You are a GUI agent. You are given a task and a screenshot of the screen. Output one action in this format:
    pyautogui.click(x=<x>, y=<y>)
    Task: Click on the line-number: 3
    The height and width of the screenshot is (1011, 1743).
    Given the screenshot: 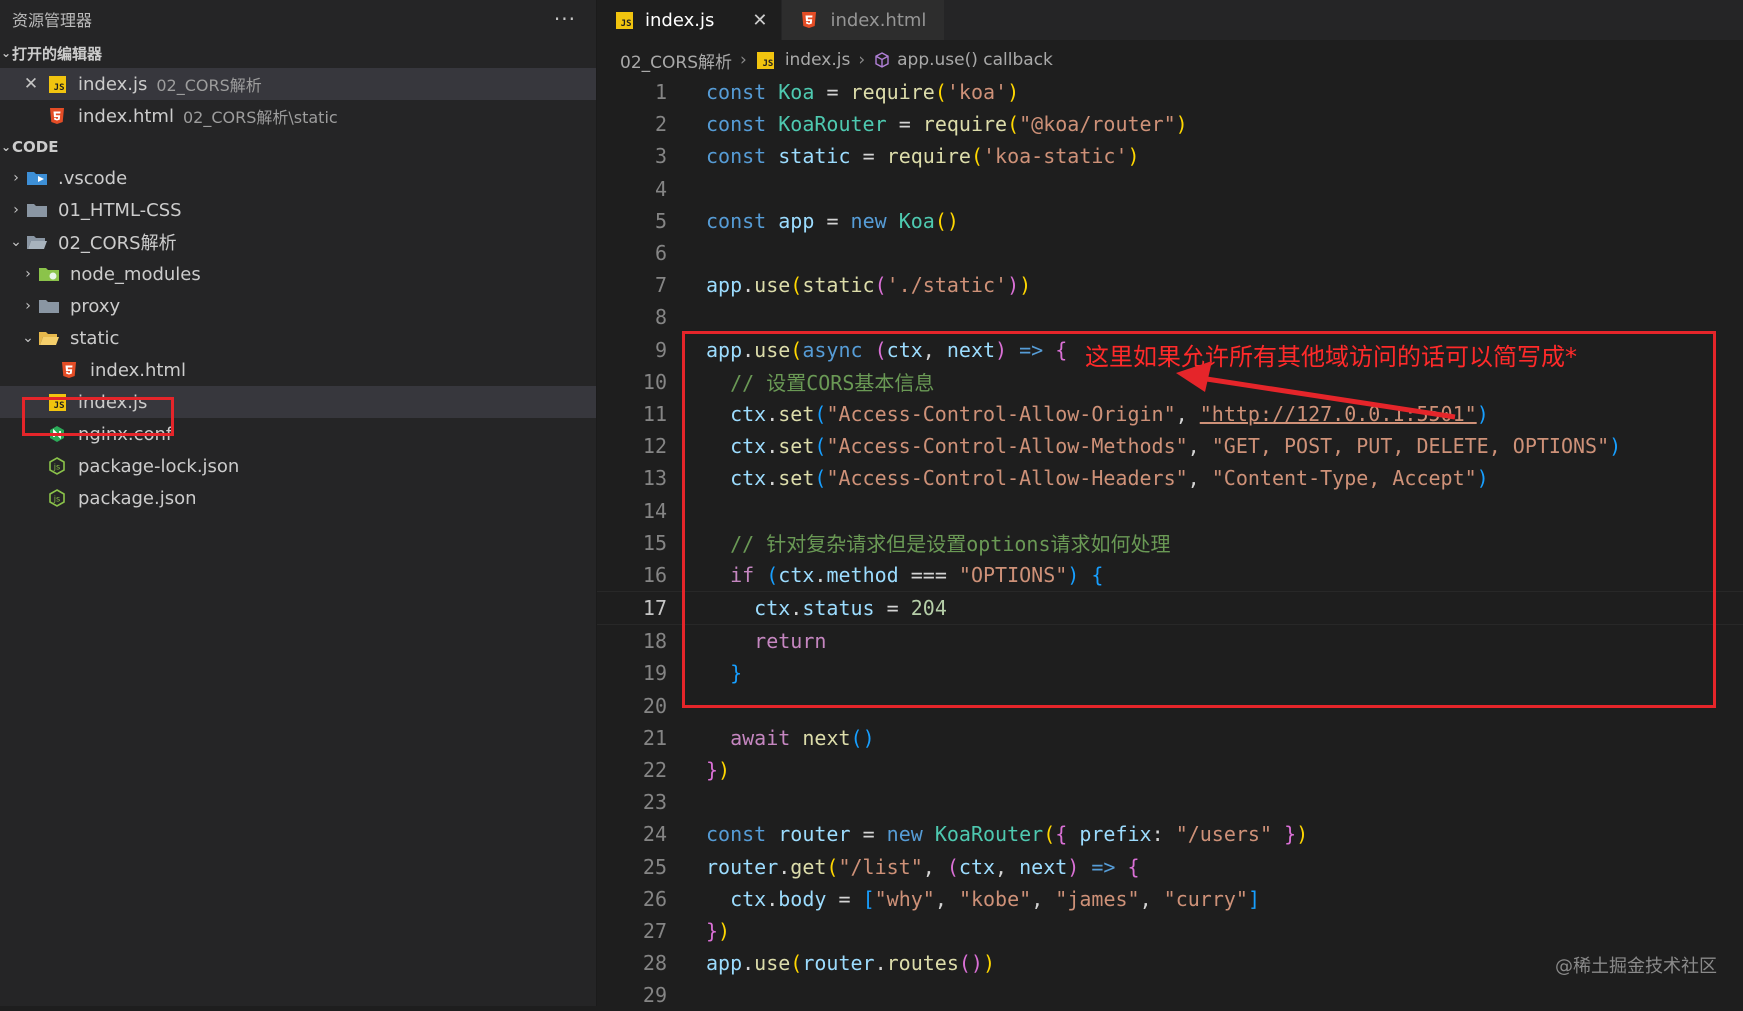 What is the action you would take?
    pyautogui.click(x=660, y=156)
    